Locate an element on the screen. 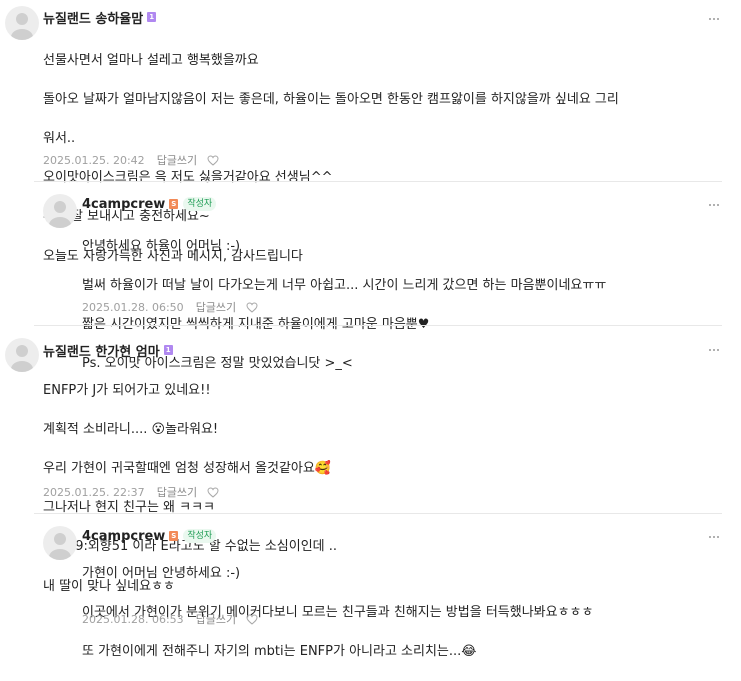 The width and height of the screenshot is (741, 681). comment-date: 2025.01.28. 06:53 is located at coordinates (133, 619).